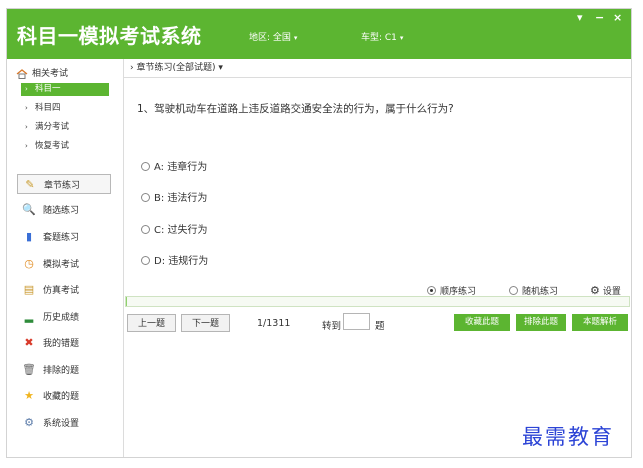 The width and height of the screenshot is (643, 468). Describe the element at coordinates (379, 38) in the screenshot. I see `car-type-label: 车型: C1` at that location.